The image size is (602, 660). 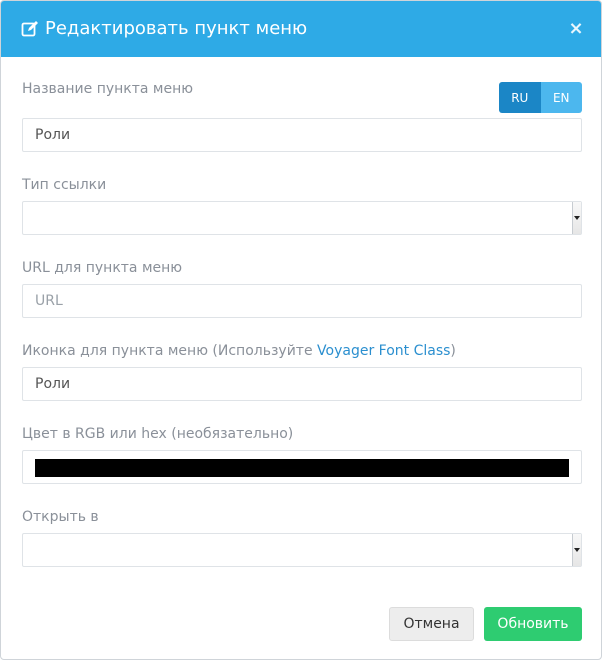 I want to click on language-switch: RU EN, so click(x=540, y=97).